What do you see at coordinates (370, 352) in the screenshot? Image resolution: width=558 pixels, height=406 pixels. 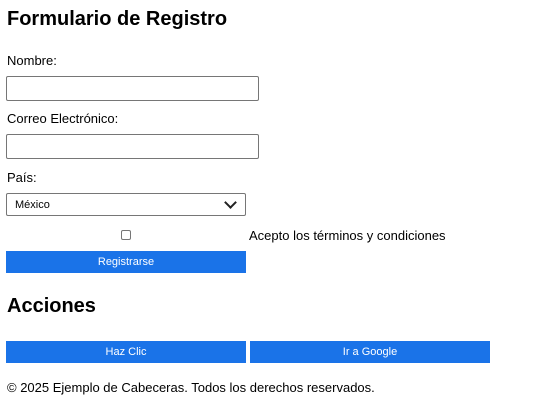 I see `google-link-button: Ir a Google` at bounding box center [370, 352].